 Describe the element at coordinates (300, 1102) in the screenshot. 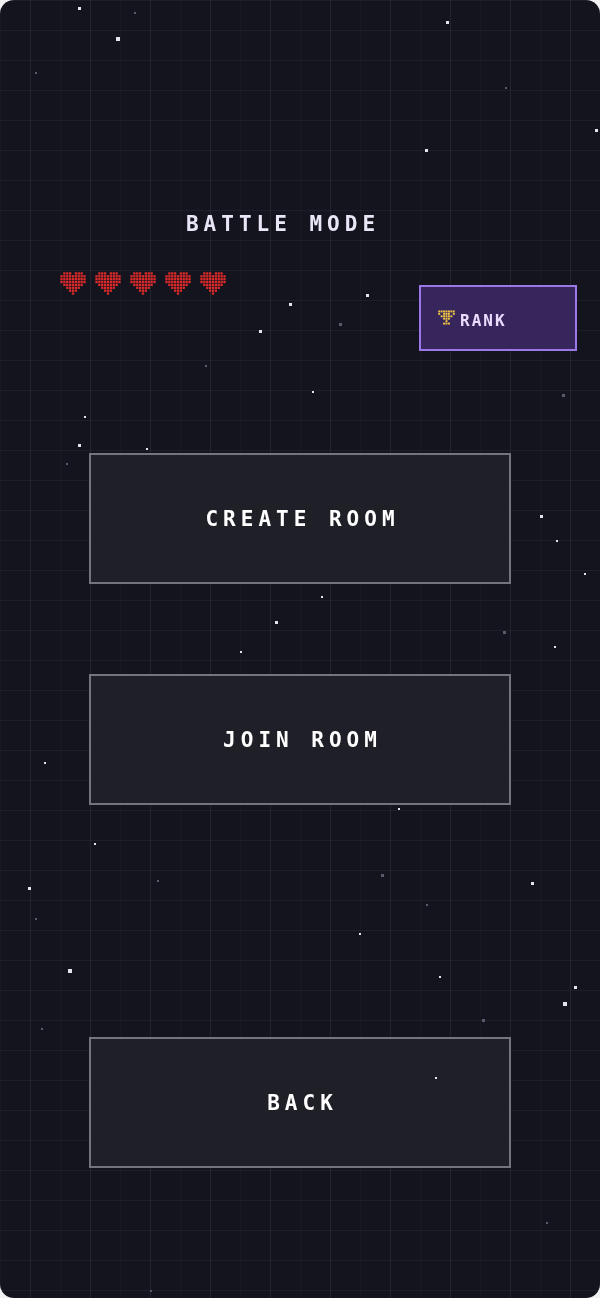

I see `back-button: BACK` at that location.